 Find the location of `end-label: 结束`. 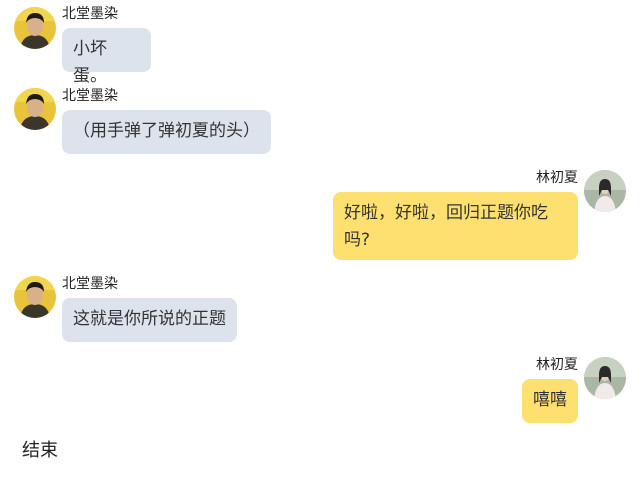

end-label: 结束 is located at coordinates (40, 450).